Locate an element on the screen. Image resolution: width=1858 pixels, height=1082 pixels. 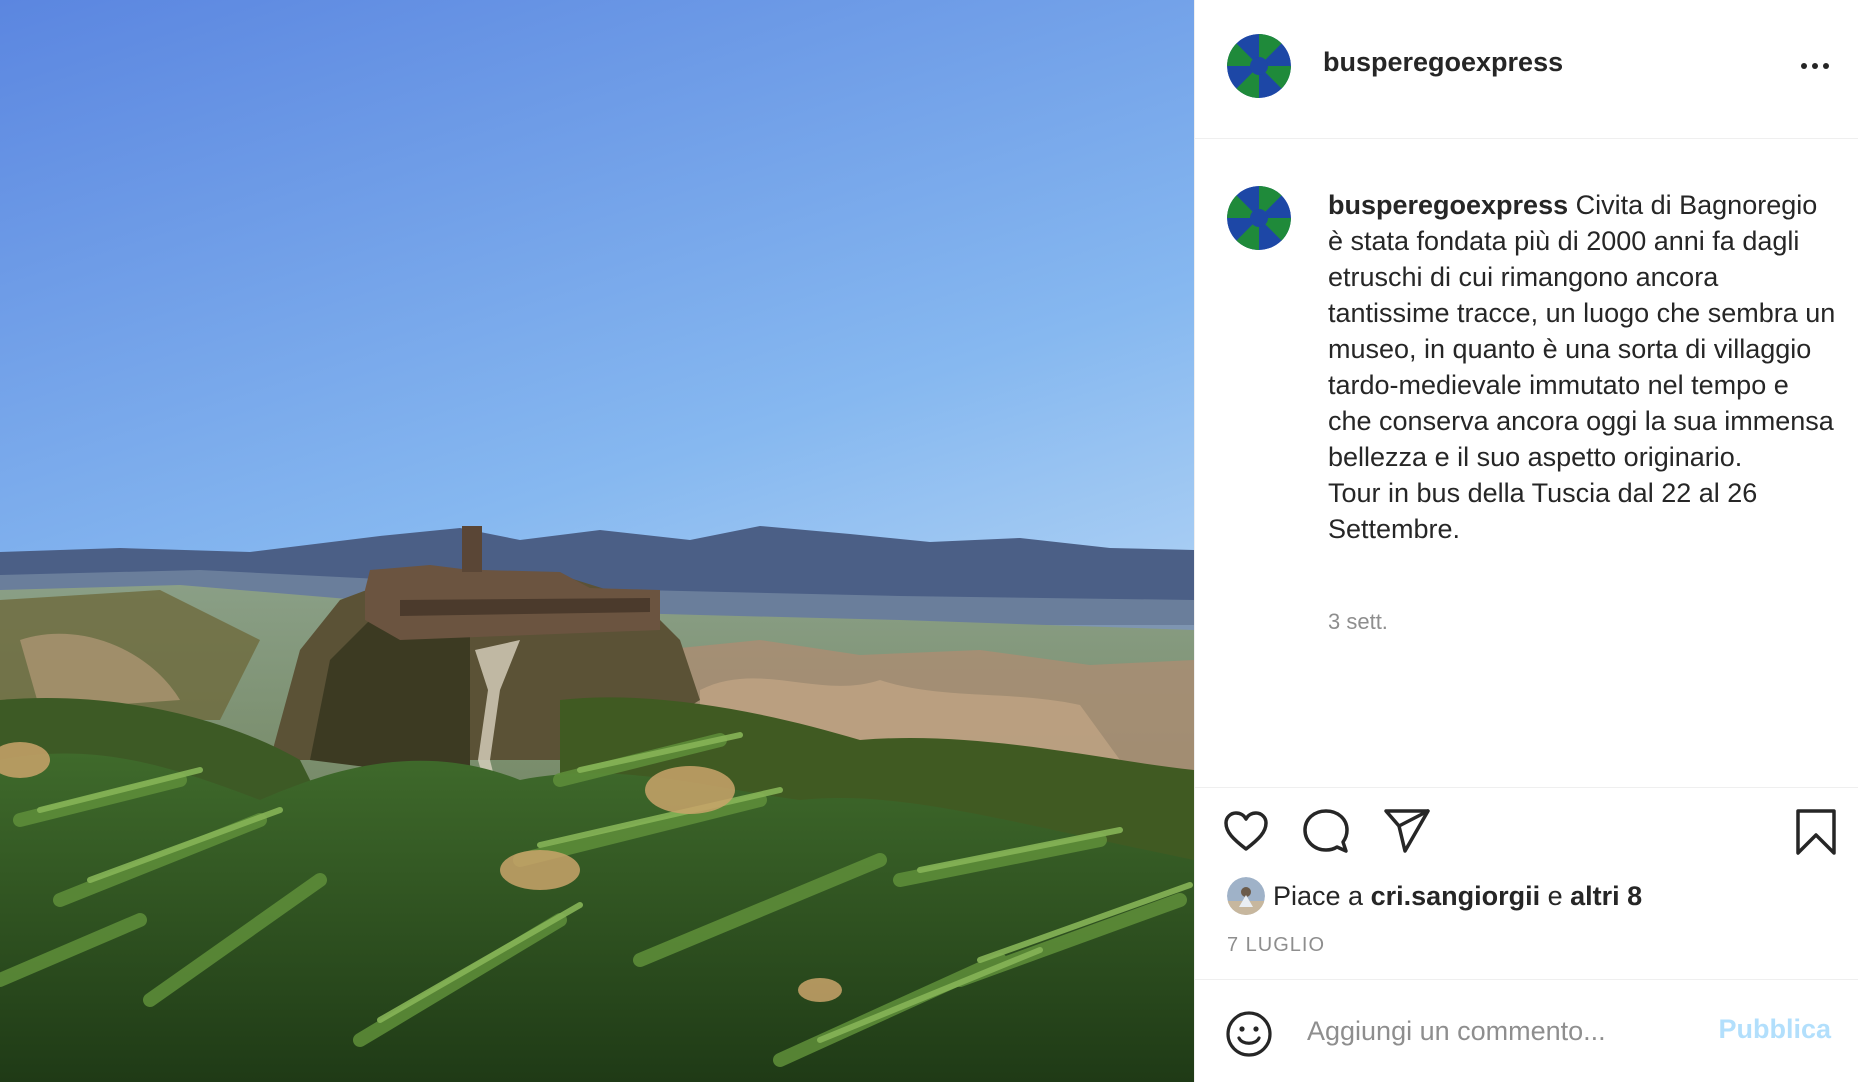
add-comment-bar: Pubblica is located at coordinates (1526, 1030).